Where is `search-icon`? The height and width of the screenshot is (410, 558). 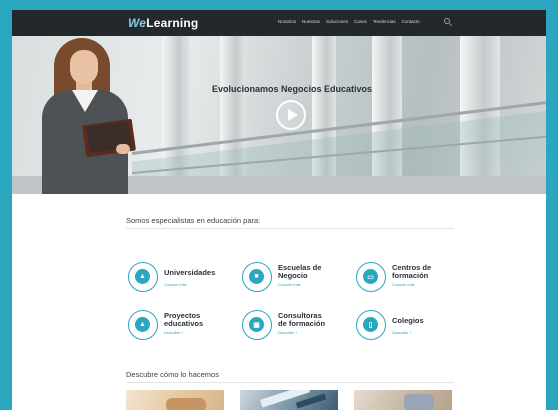
search-icon is located at coordinates (447, 21).